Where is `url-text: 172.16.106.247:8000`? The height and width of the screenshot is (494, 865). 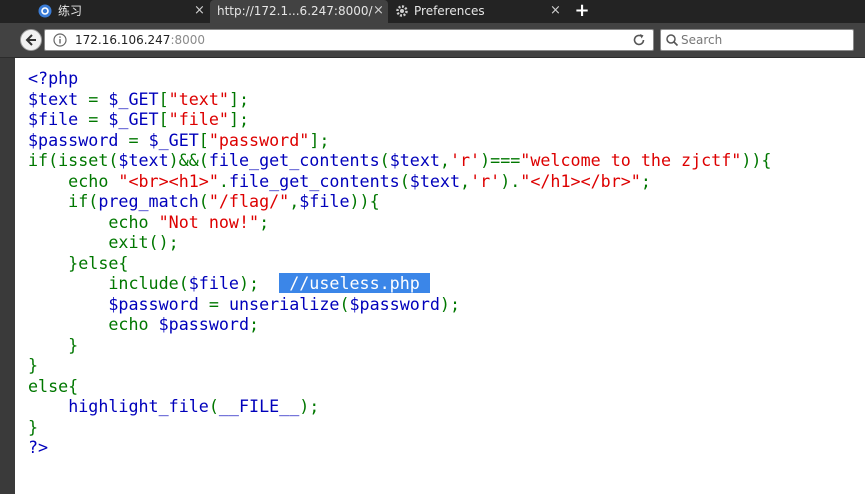
url-text: 172.16.106.247:8000 is located at coordinates (140, 40).